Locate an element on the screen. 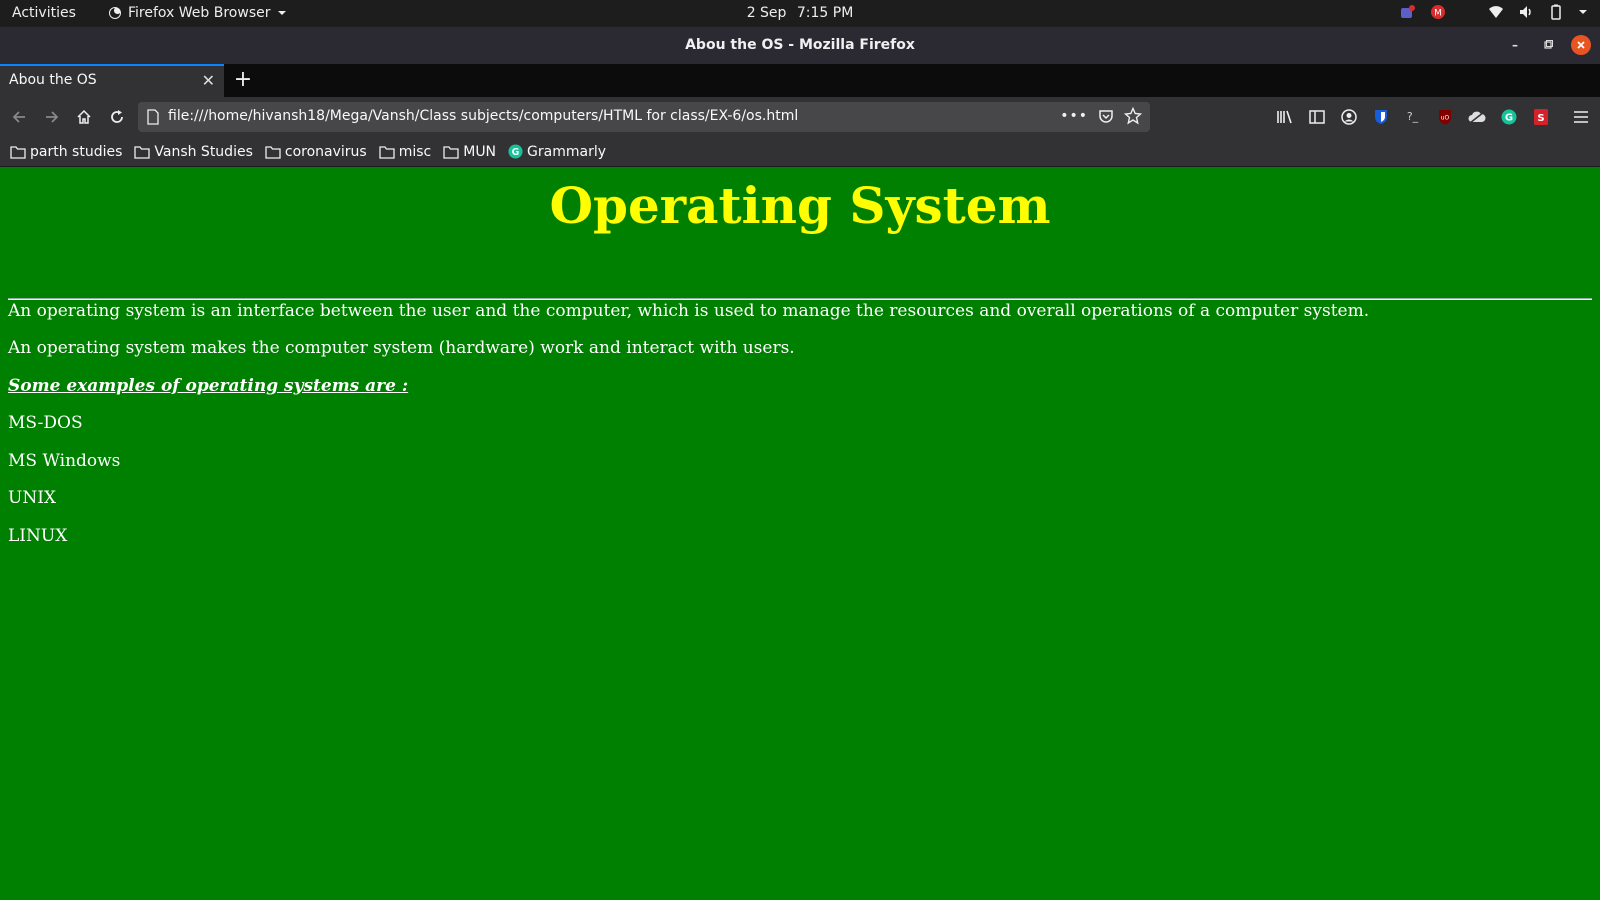 This screenshot has height=900, width=1600. forward-arrow-icon is located at coordinates (52, 117).